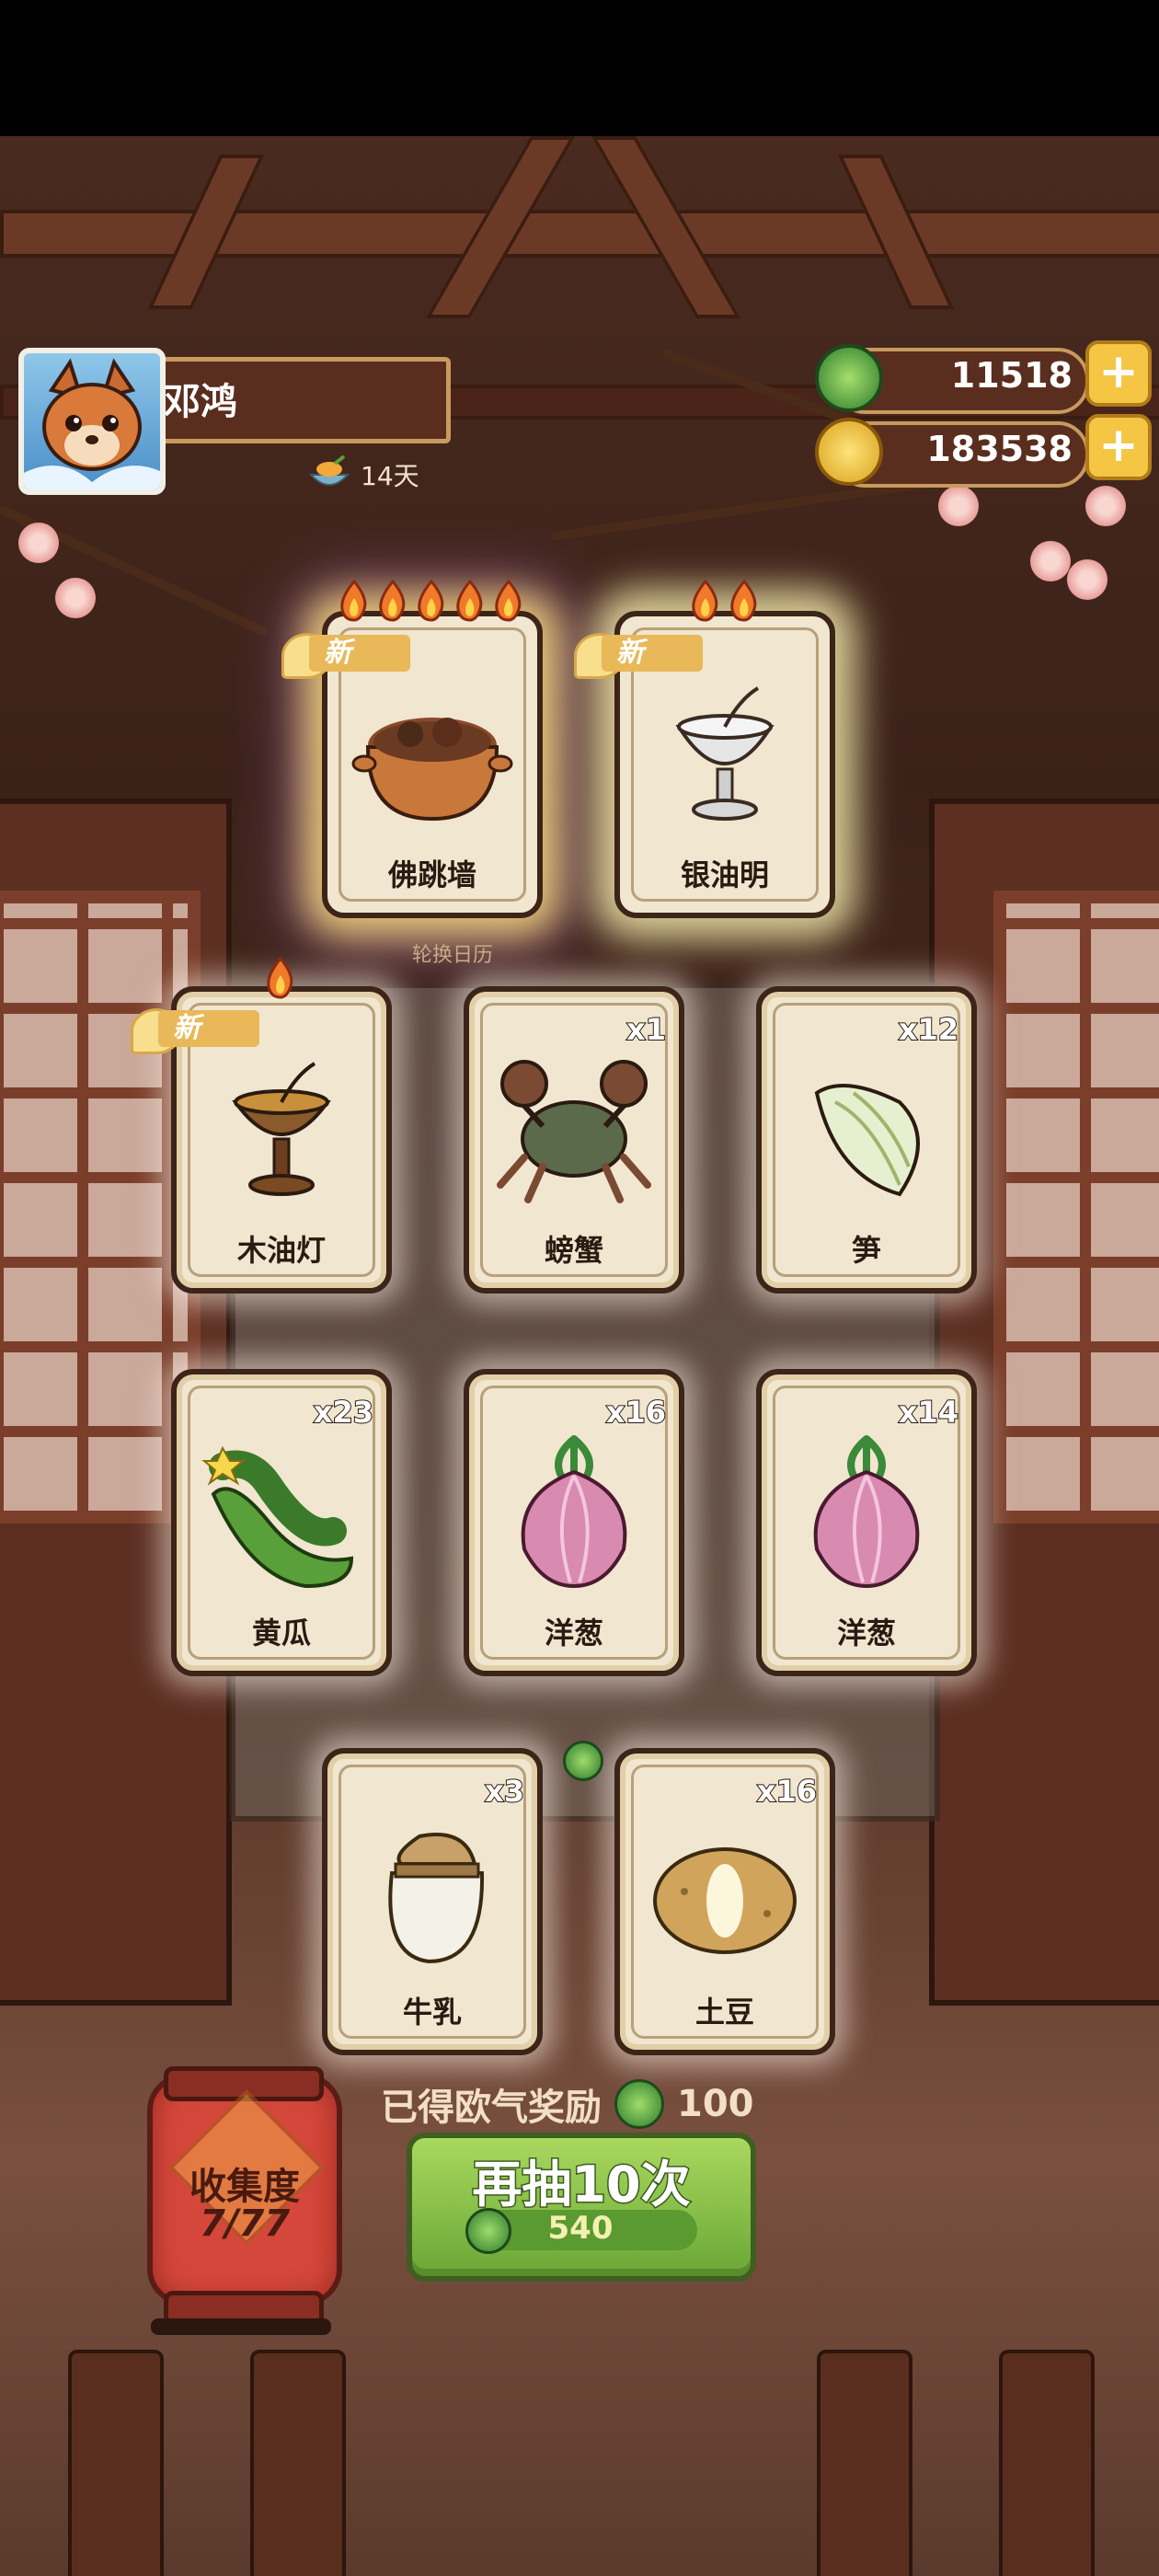 The width and height of the screenshot is (1159, 2576). I want to click on lantern-stand, so click(241, 2326).